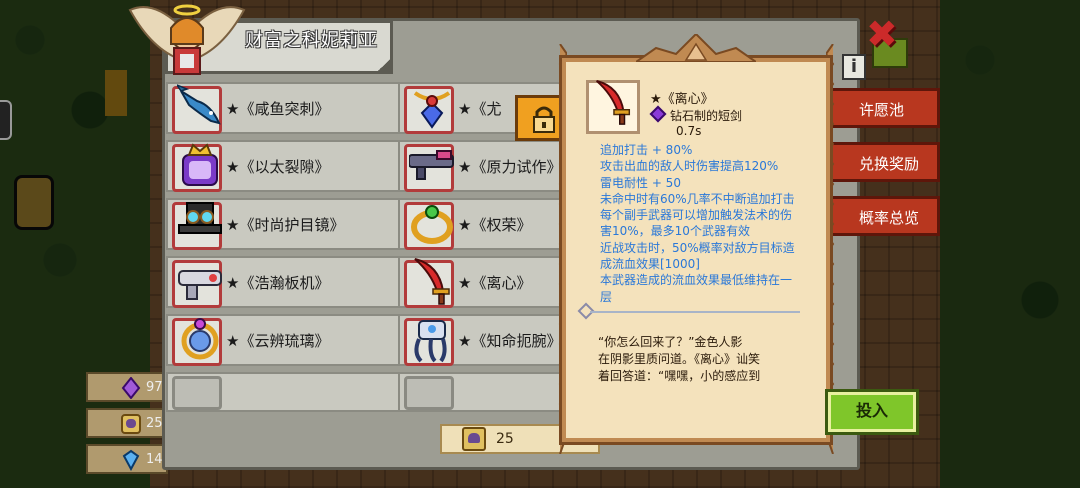  I want to click on currency-row-gem: 14, so click(127, 459).